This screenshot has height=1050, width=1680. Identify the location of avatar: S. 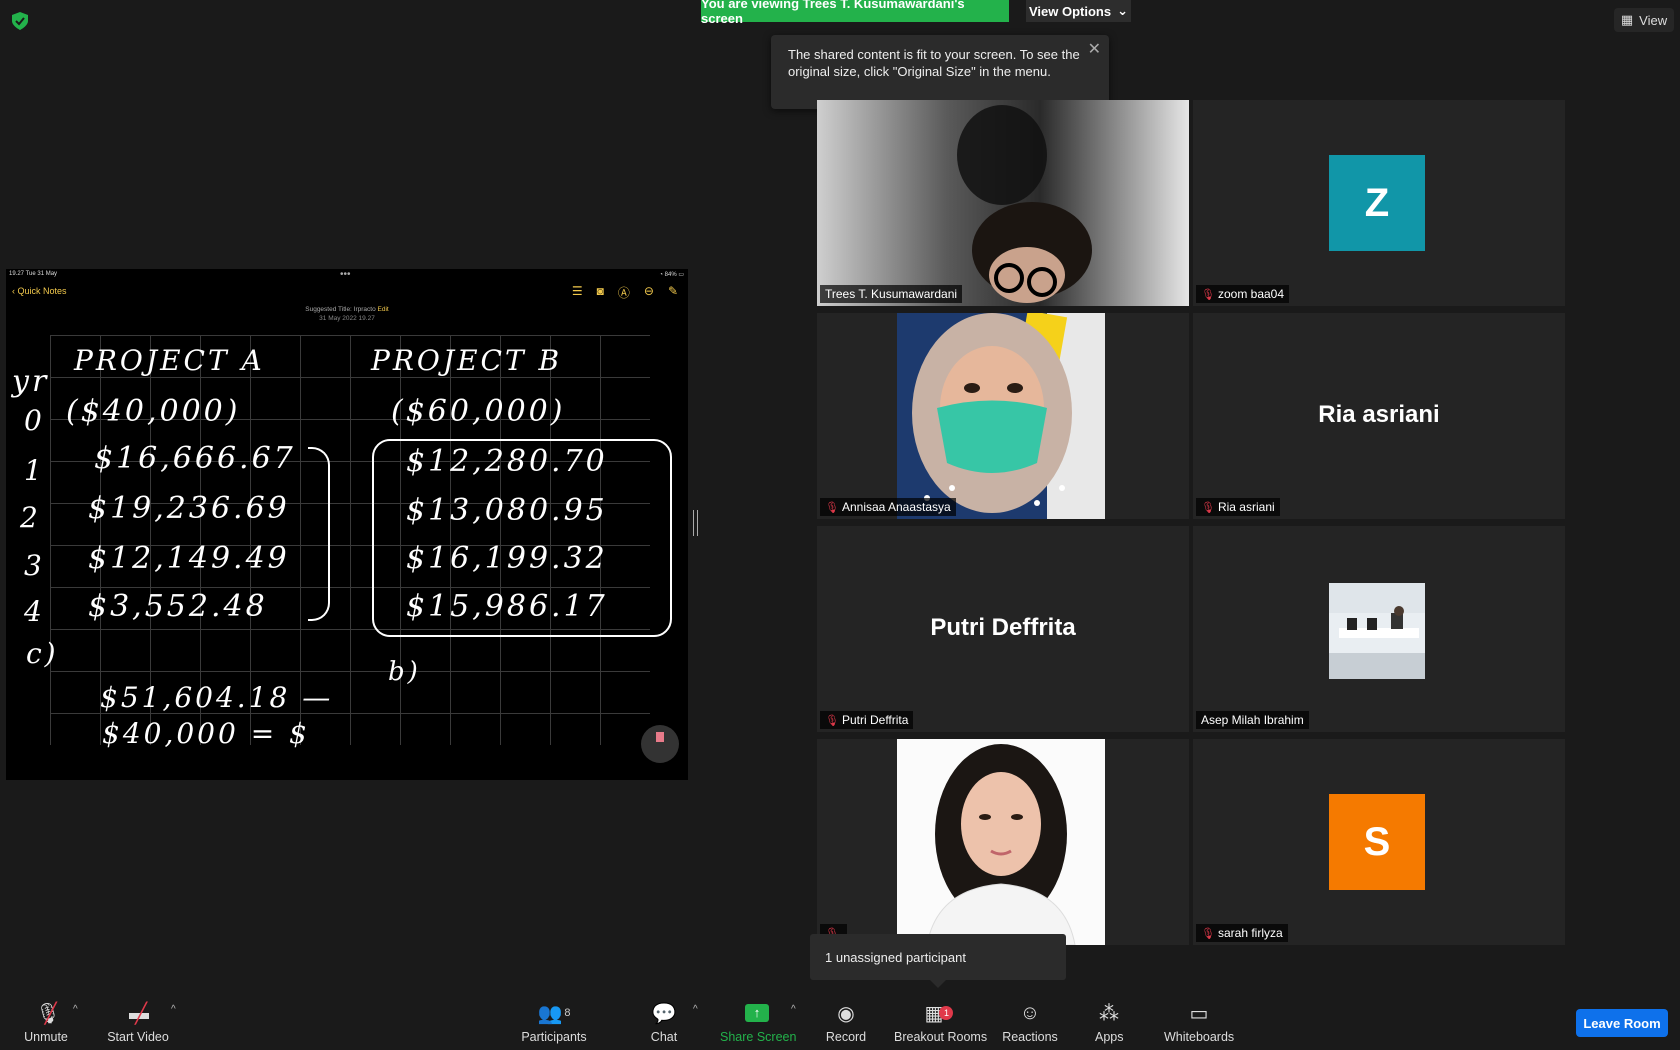
(1377, 842).